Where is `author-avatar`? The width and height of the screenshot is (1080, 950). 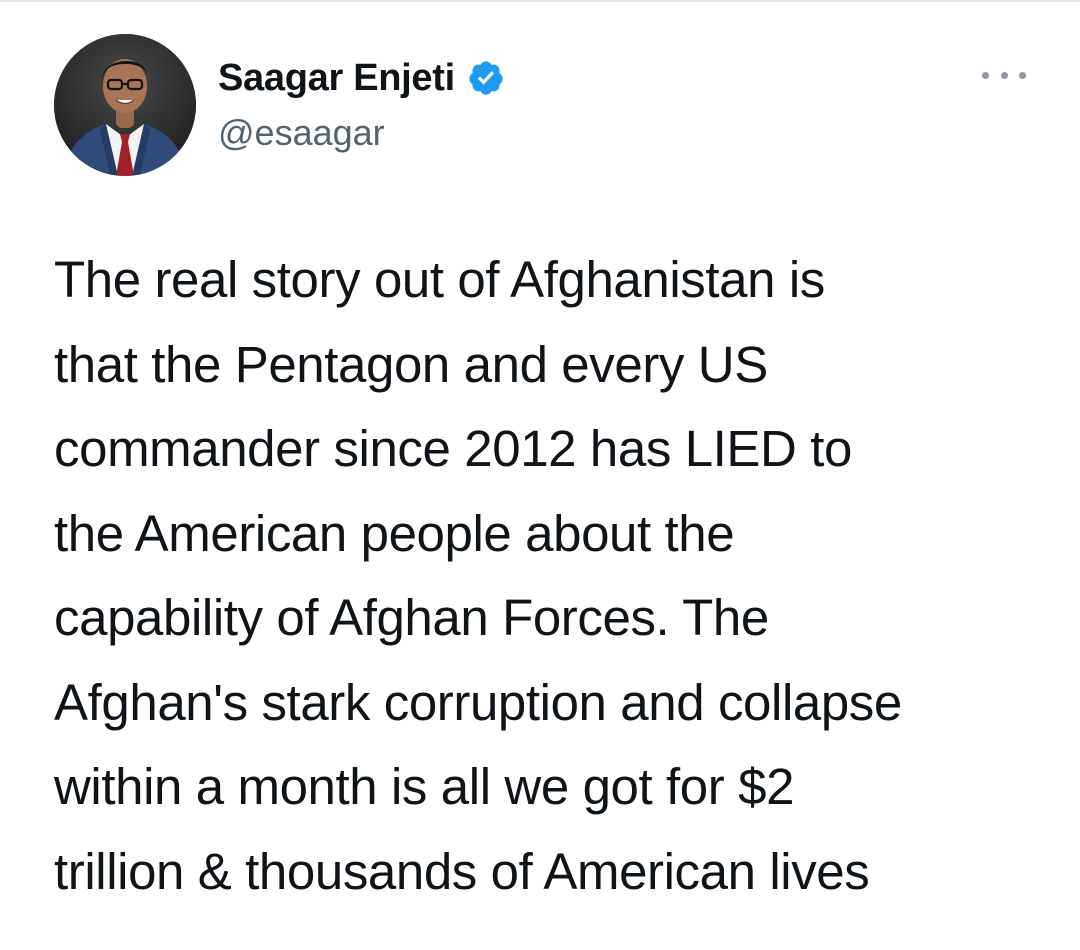
author-avatar is located at coordinates (125, 105).